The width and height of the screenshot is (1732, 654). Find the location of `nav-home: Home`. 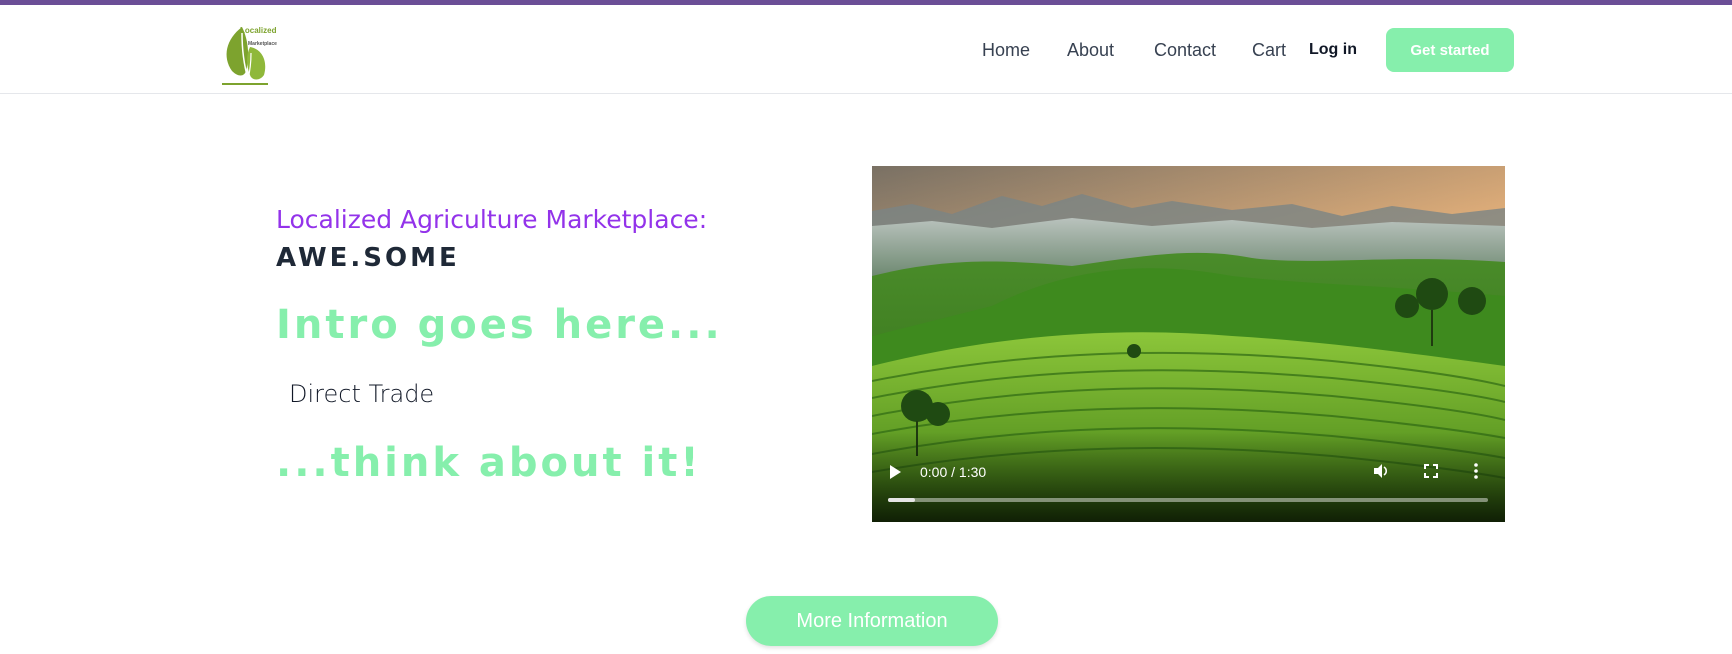

nav-home: Home is located at coordinates (1006, 50).